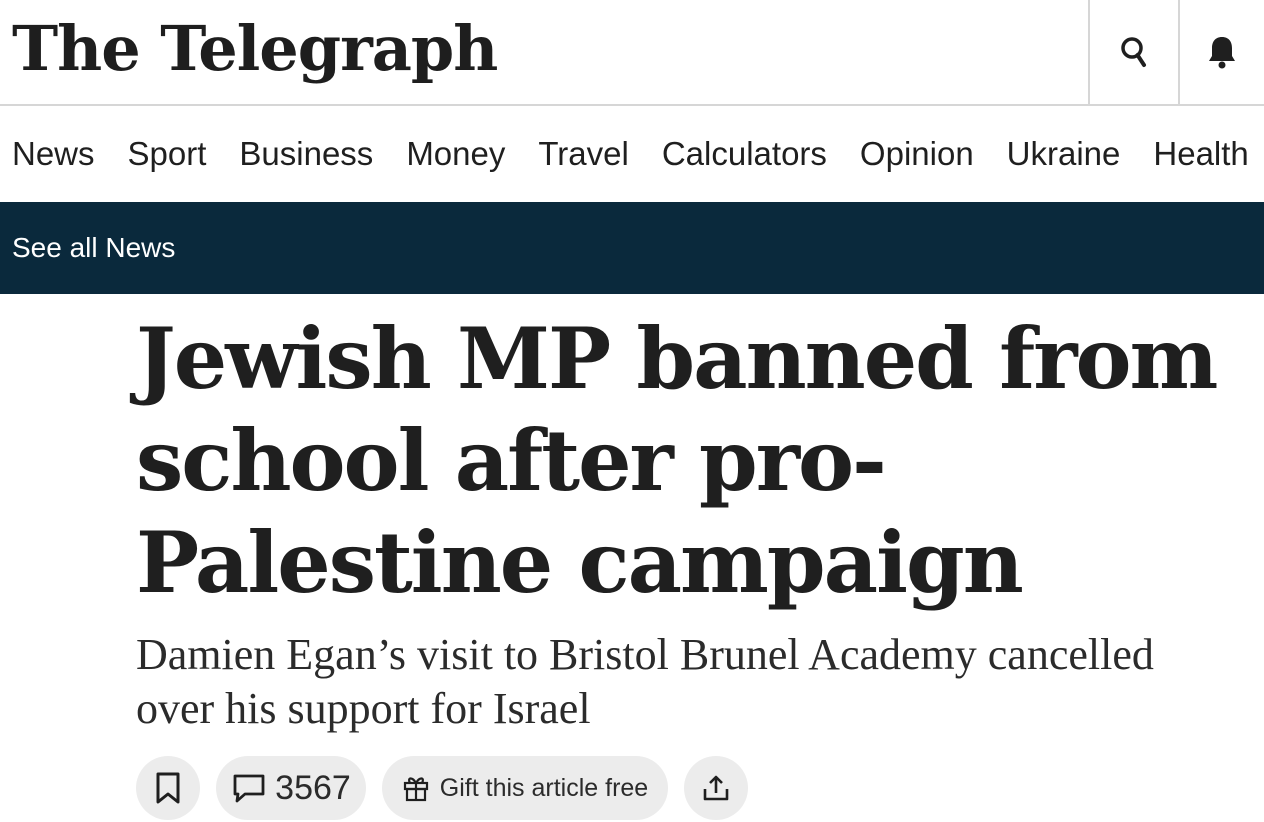 The image size is (1264, 822). I want to click on comment-count: 3567, so click(313, 787).